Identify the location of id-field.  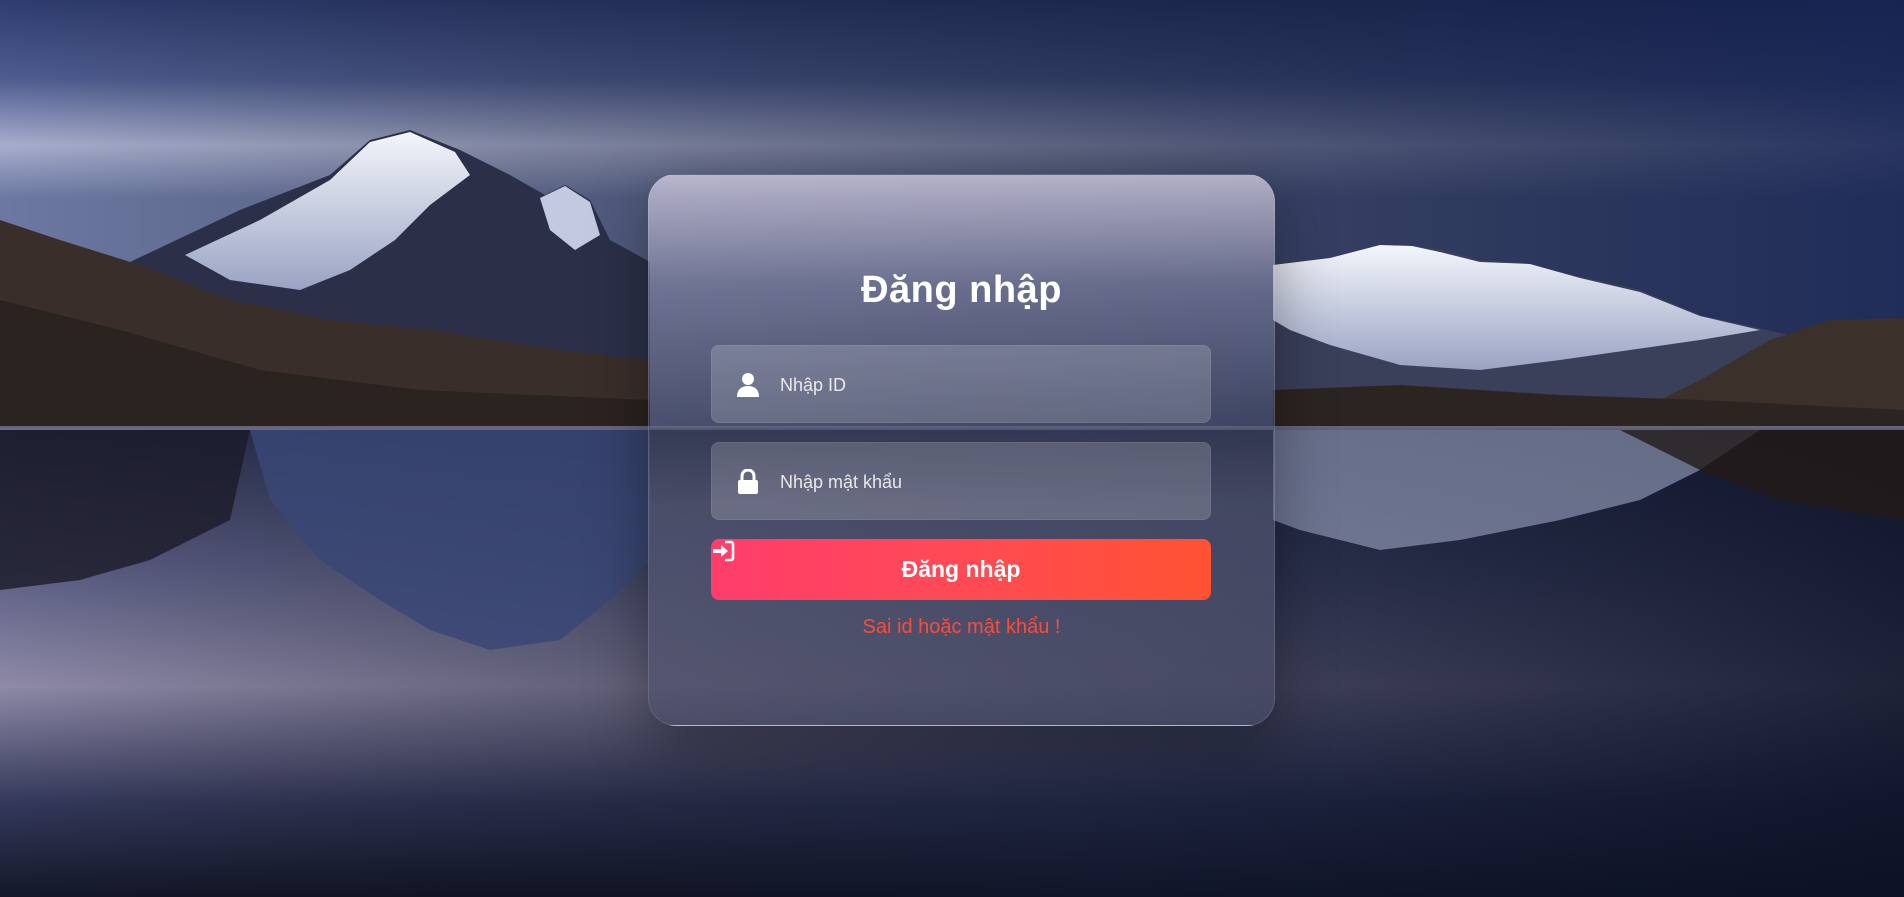
(961, 384).